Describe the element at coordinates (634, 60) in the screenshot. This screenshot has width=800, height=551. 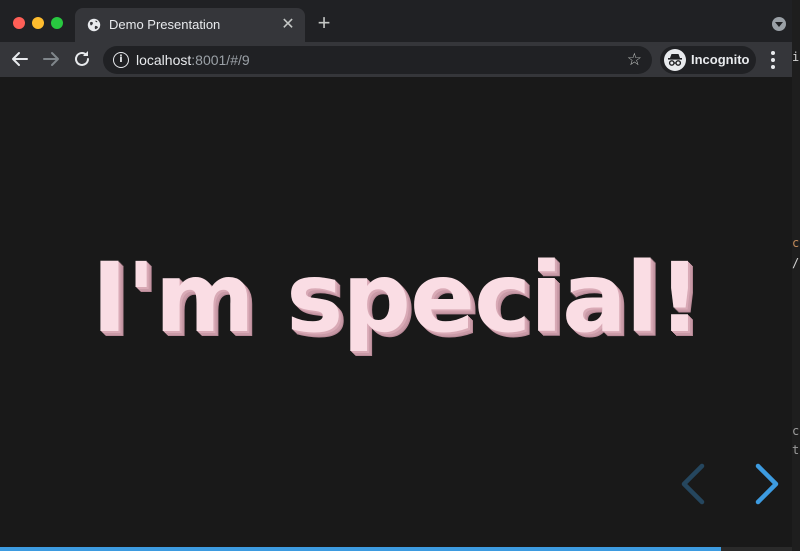
I see `star-icon: ☆` at that location.